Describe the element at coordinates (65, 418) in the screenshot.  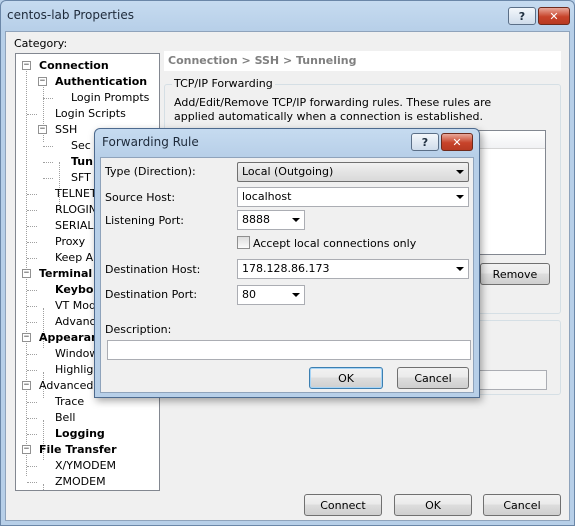
I see `tree-item: Bell` at that location.